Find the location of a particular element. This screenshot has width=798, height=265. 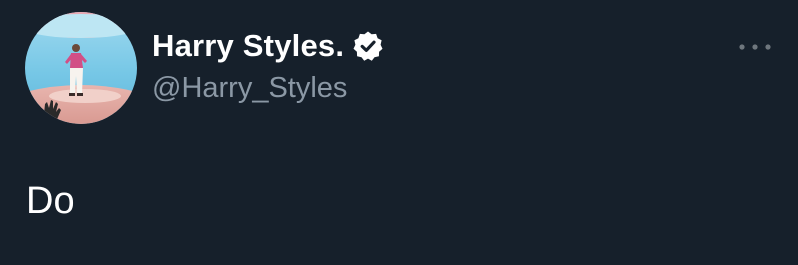

author-name-row: Harry Styles. is located at coordinates (268, 46).